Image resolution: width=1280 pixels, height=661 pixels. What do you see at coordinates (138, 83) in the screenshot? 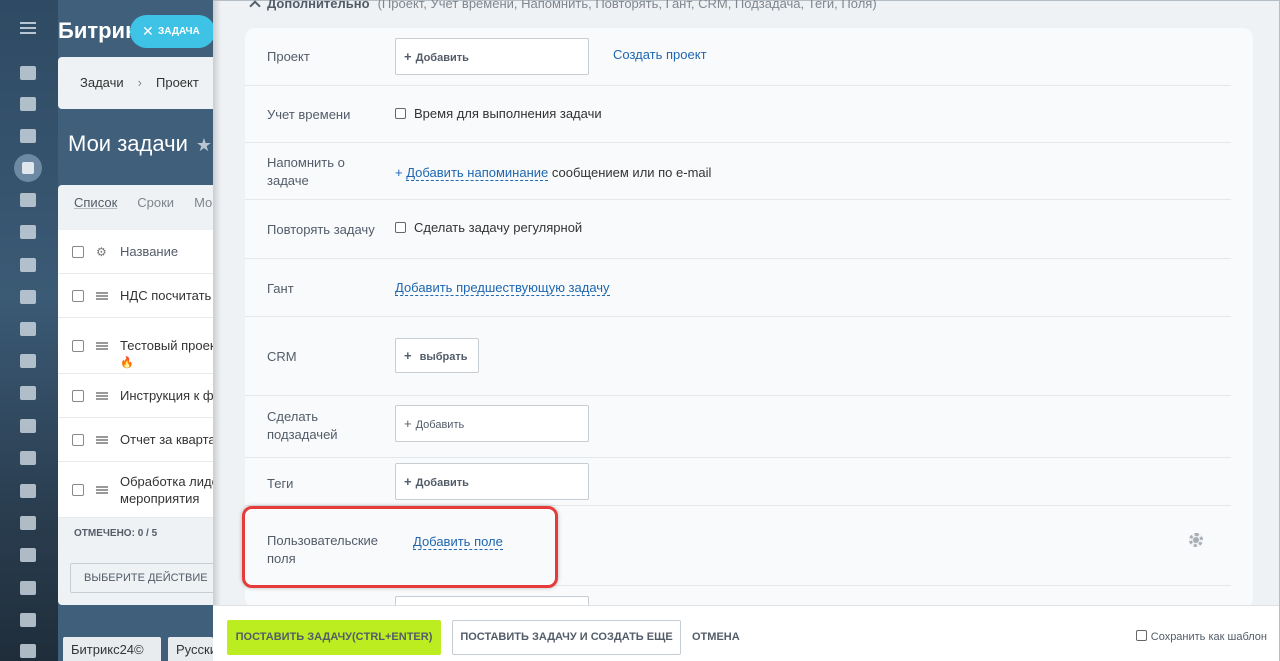
I see `breadcrumb: Задачи › Проект` at bounding box center [138, 83].